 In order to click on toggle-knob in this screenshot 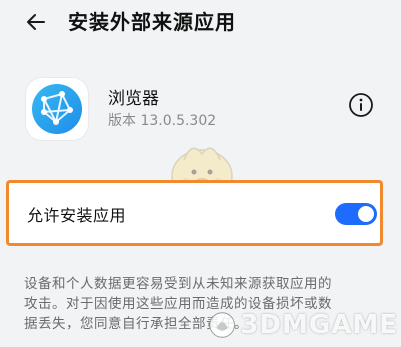, I will do `click(366, 214)`.